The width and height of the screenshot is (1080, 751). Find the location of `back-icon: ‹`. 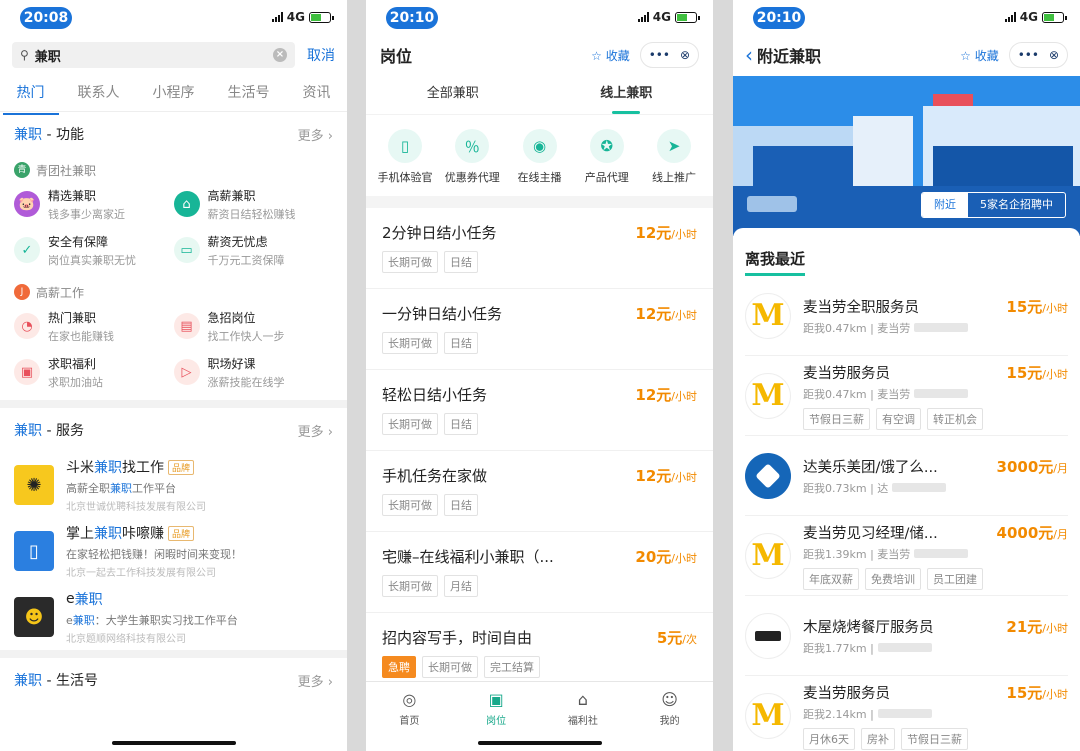

back-icon: ‹ is located at coordinates (749, 55).